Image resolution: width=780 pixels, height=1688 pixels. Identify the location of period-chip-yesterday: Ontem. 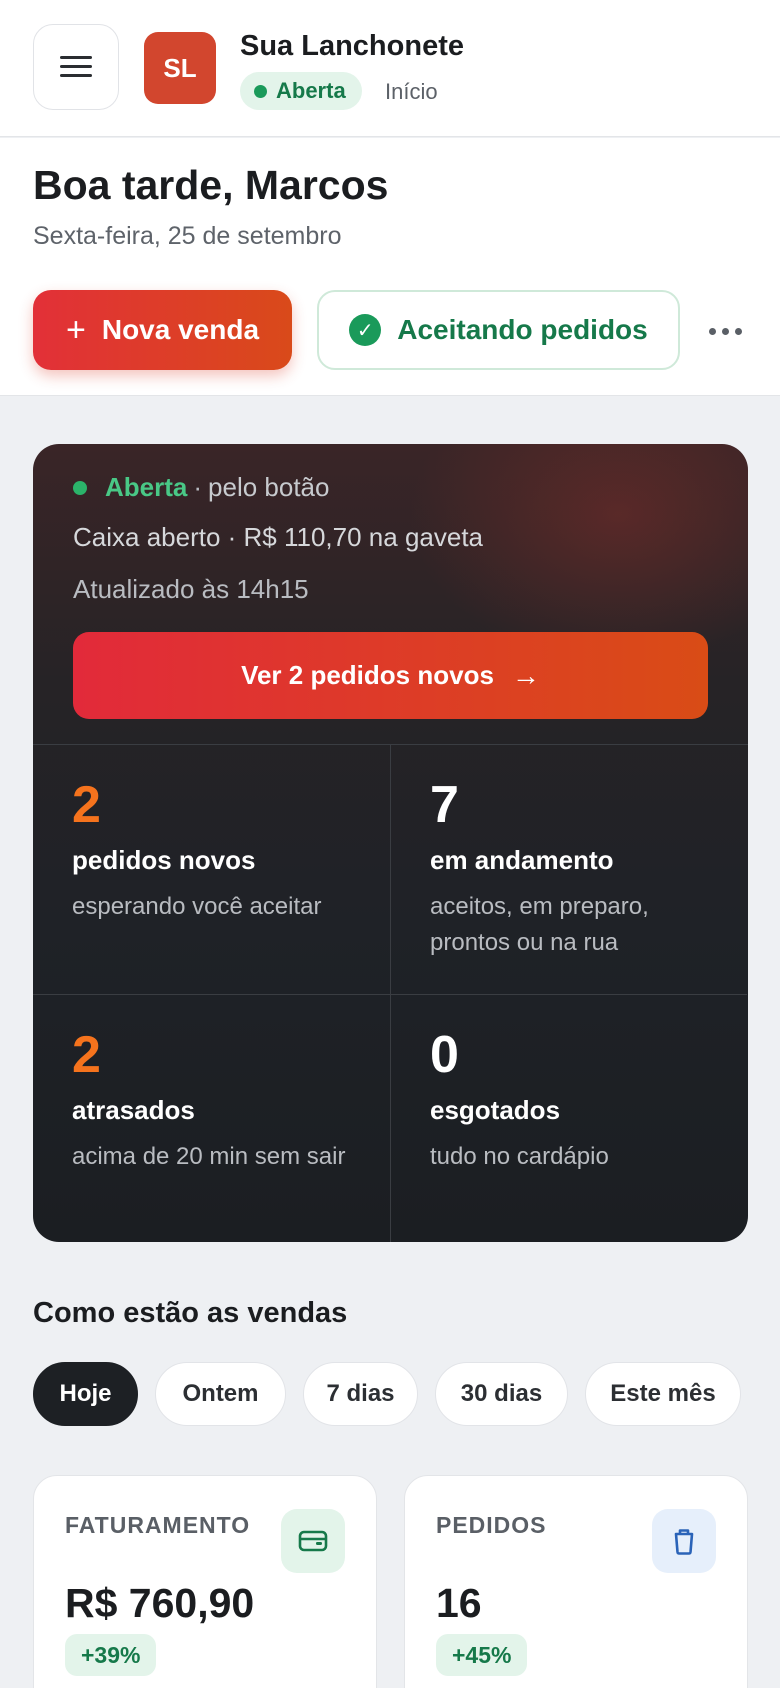
(220, 1394).